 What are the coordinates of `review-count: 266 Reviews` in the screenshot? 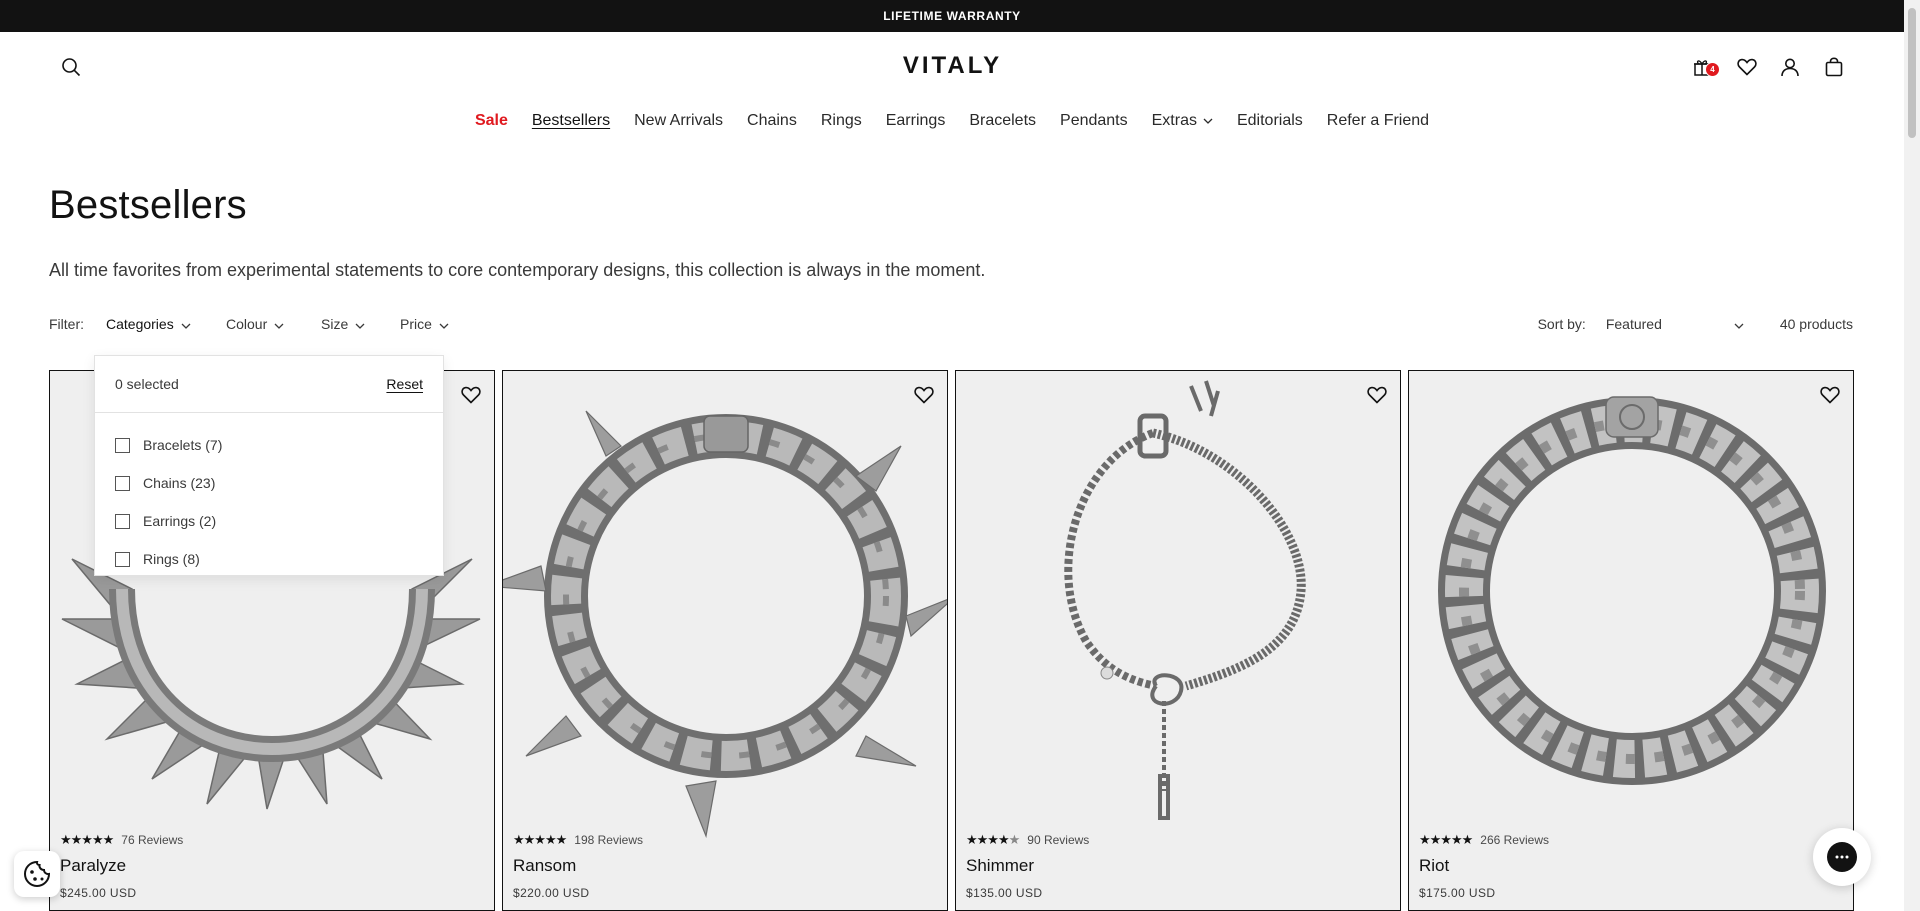 It's located at (1514, 840).